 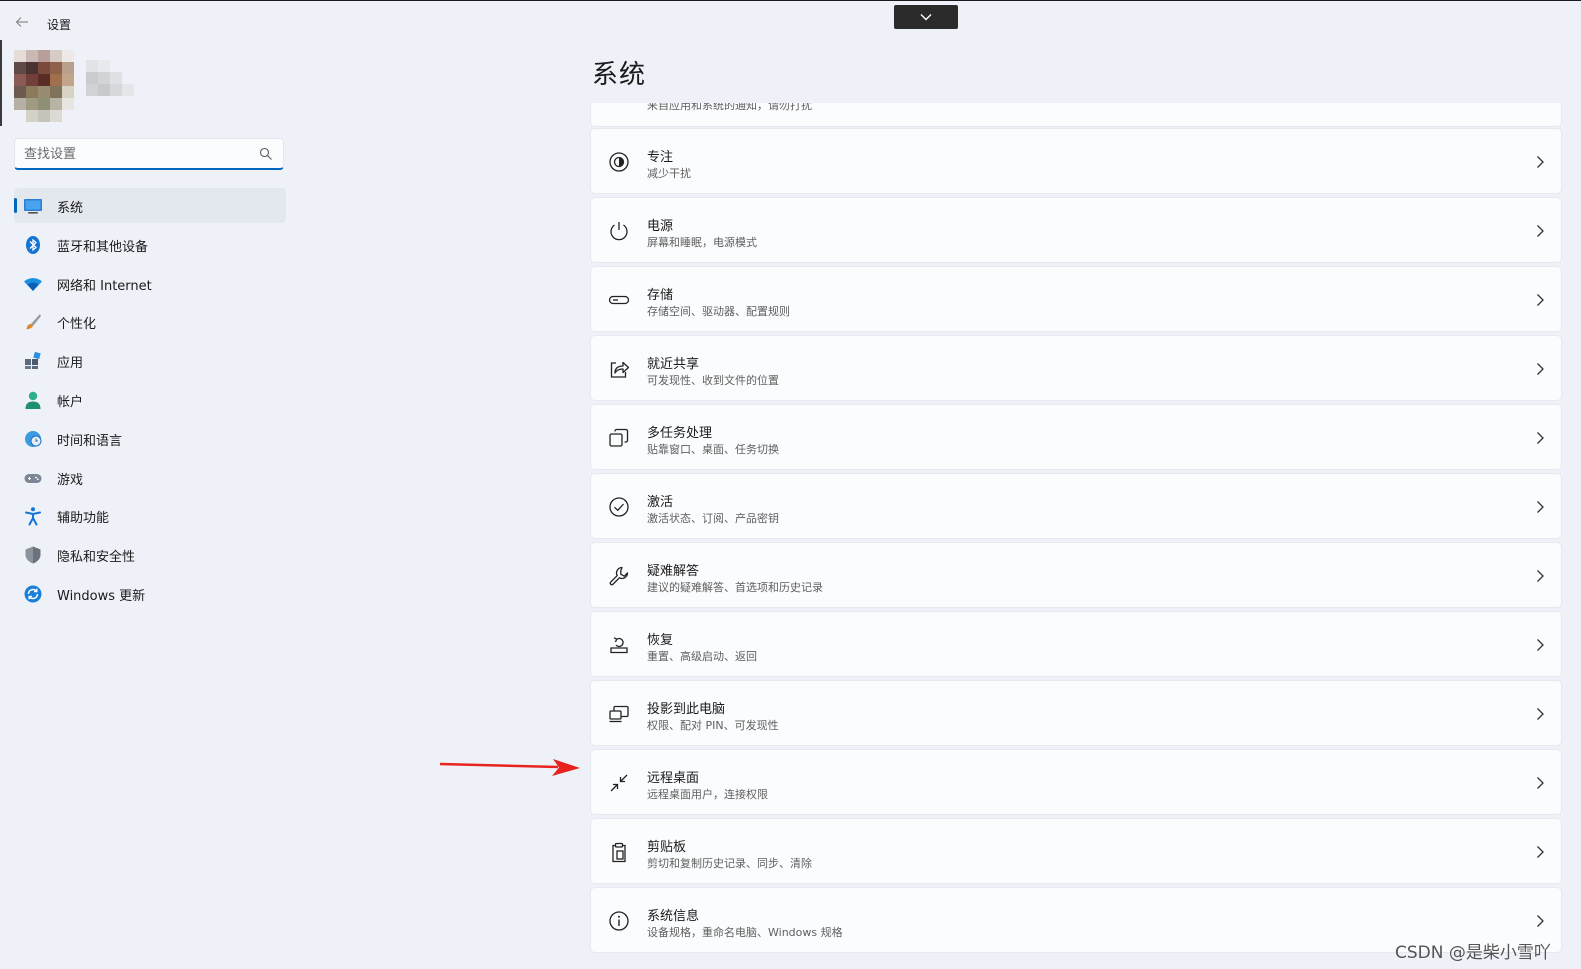 What do you see at coordinates (1076, 230) in the screenshot?
I see `settings-card-power: 电源 屏幕和睡眠，电源模式` at bounding box center [1076, 230].